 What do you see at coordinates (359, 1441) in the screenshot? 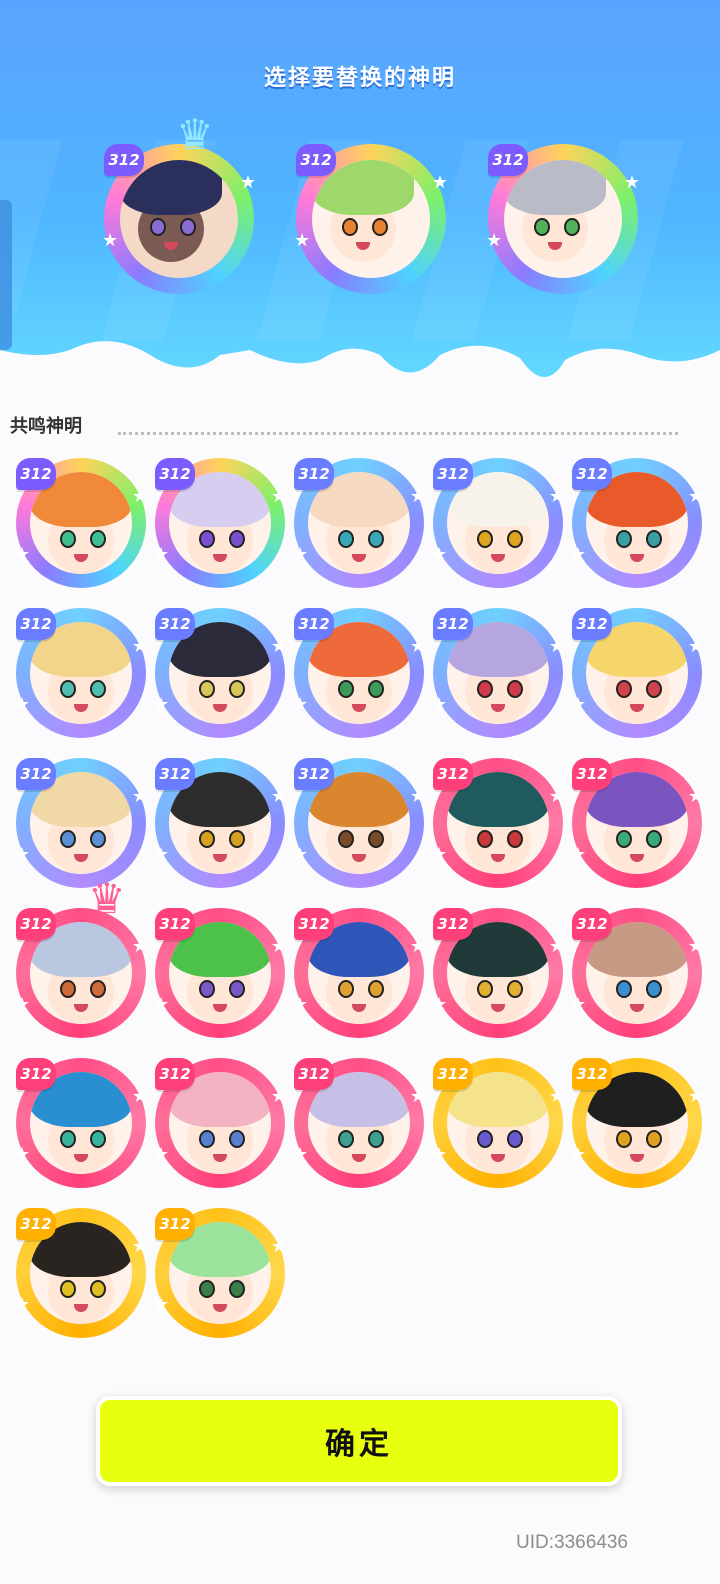
I see `confirm-button: 确定` at bounding box center [359, 1441].